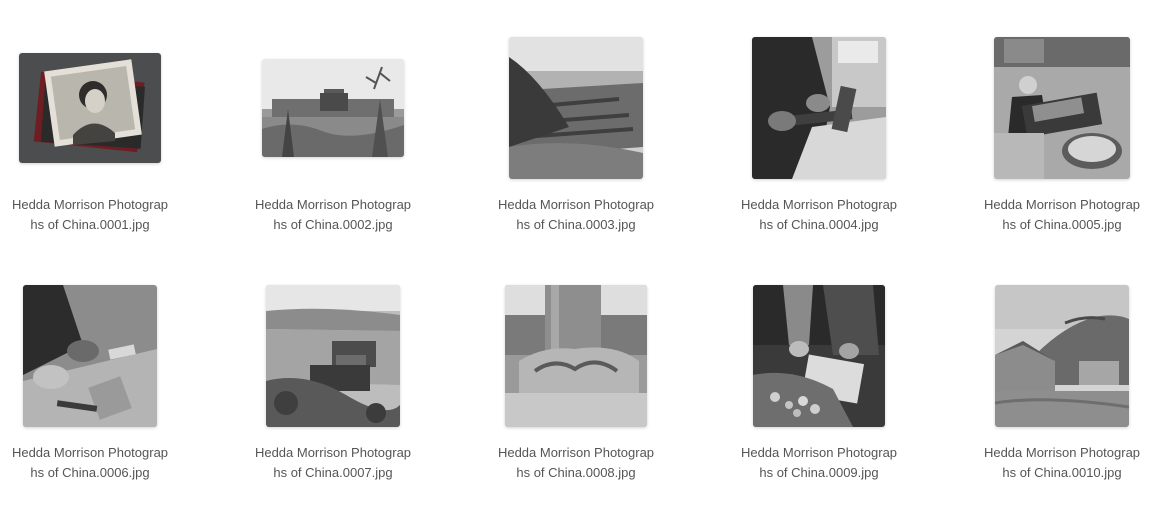  I want to click on file-name-line-2: hs of China.0009.jpg, so click(819, 472).